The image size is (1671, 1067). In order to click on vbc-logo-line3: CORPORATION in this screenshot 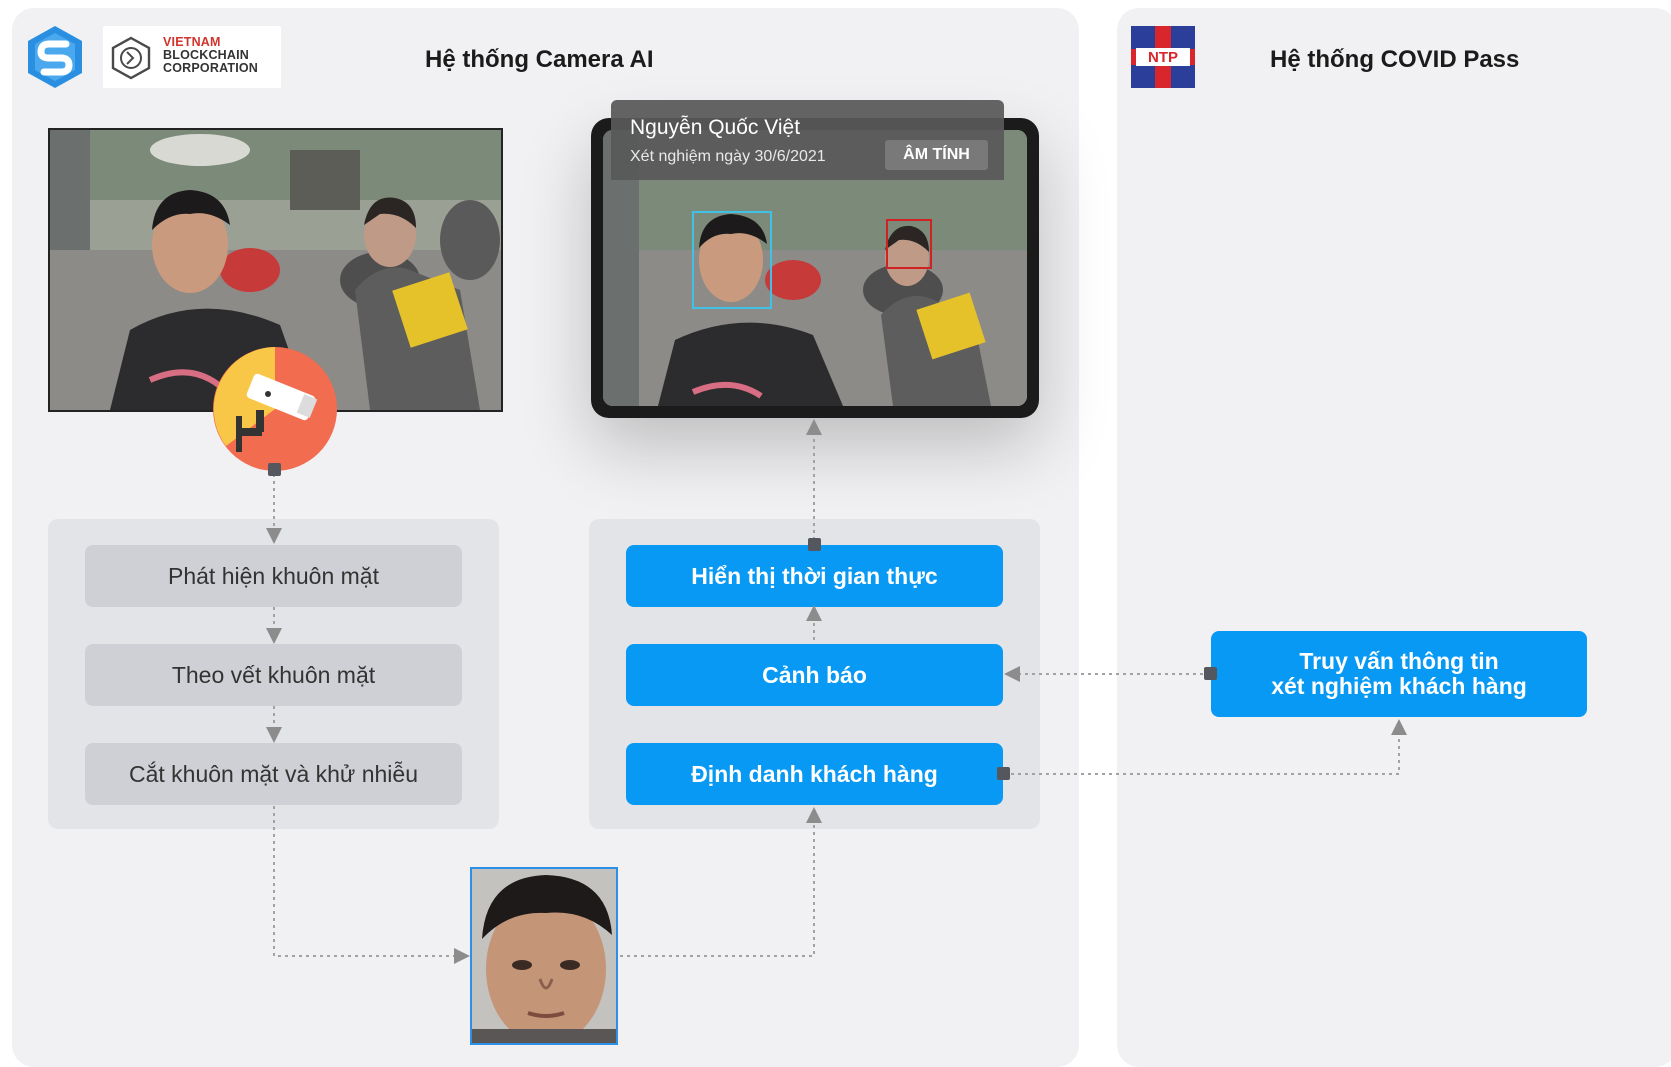, I will do `click(211, 68)`.